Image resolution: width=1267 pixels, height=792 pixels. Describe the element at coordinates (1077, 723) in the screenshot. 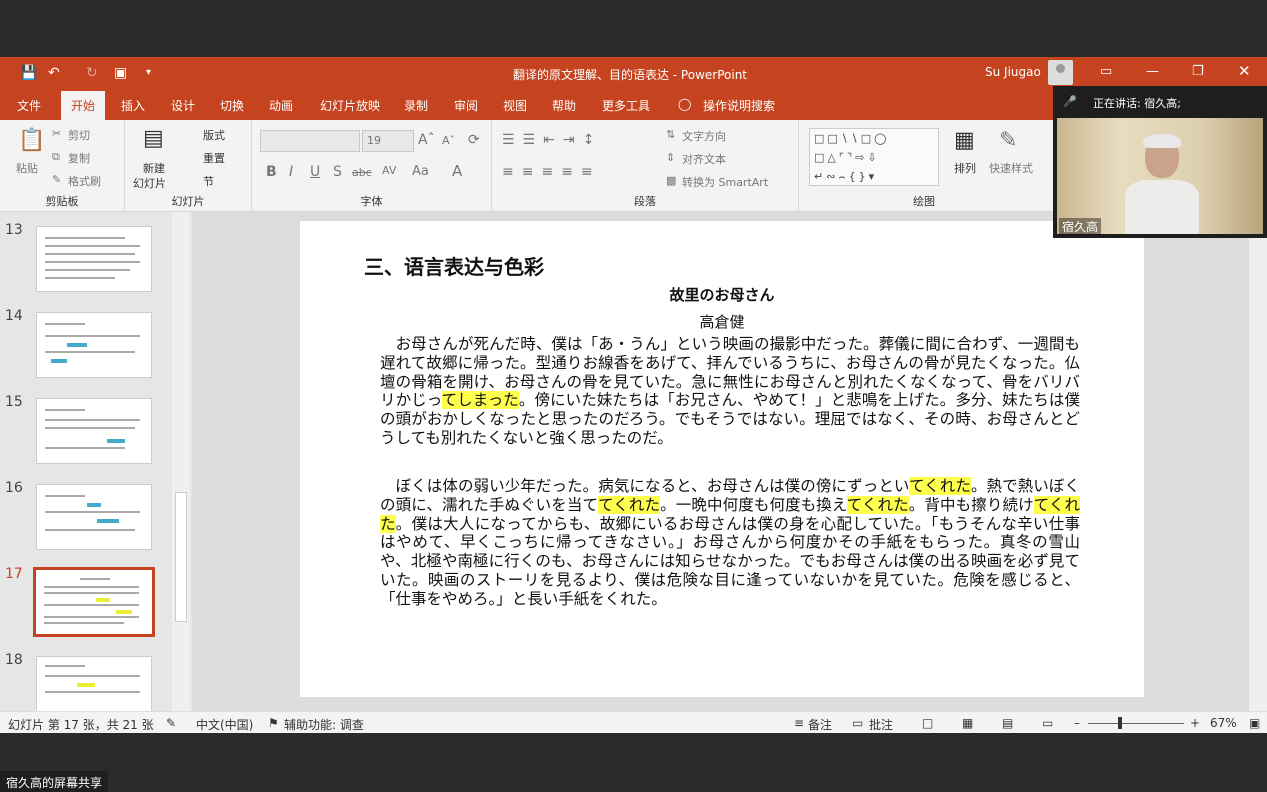

I see `zoom-out-icon: –` at that location.